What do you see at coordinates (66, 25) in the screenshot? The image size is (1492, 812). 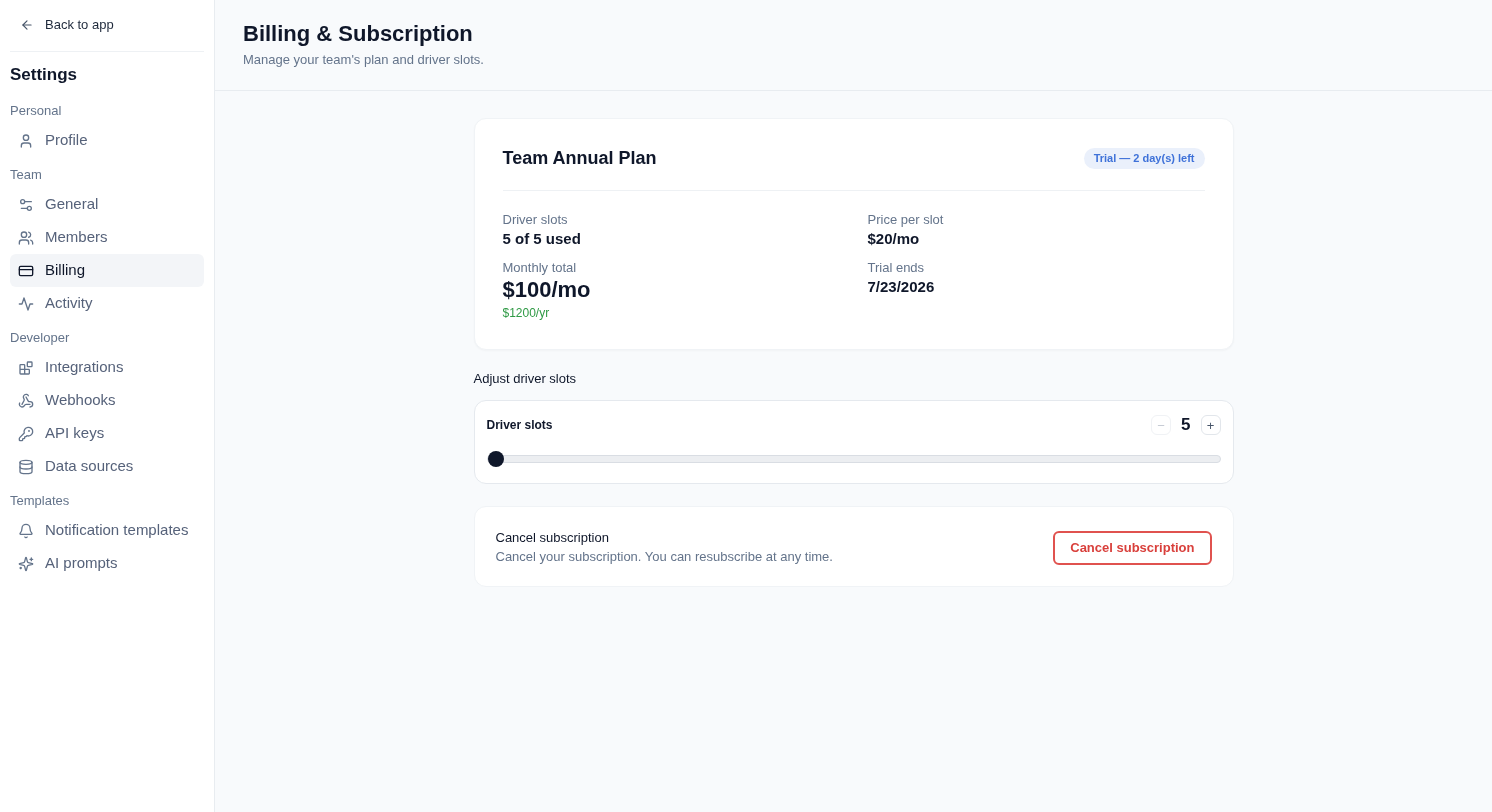 I see `back-link: Back to app` at bounding box center [66, 25].